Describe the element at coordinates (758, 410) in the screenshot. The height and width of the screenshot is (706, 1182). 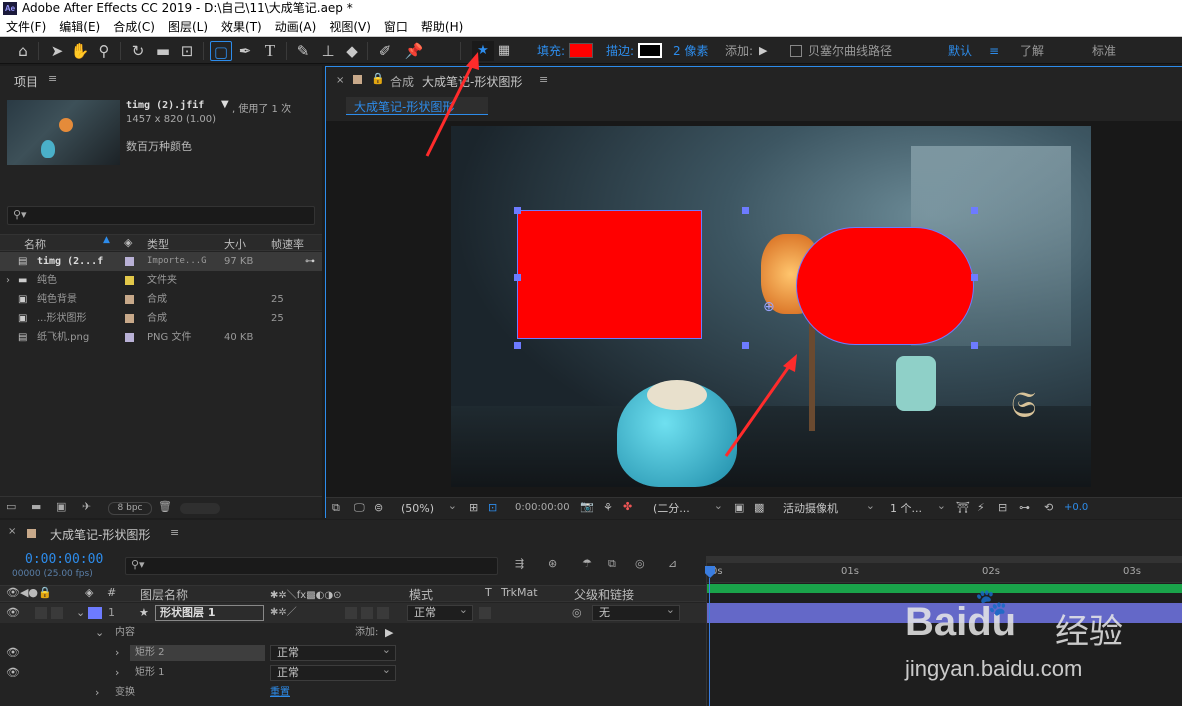
I see `arrow-to-rounded-shape` at that location.